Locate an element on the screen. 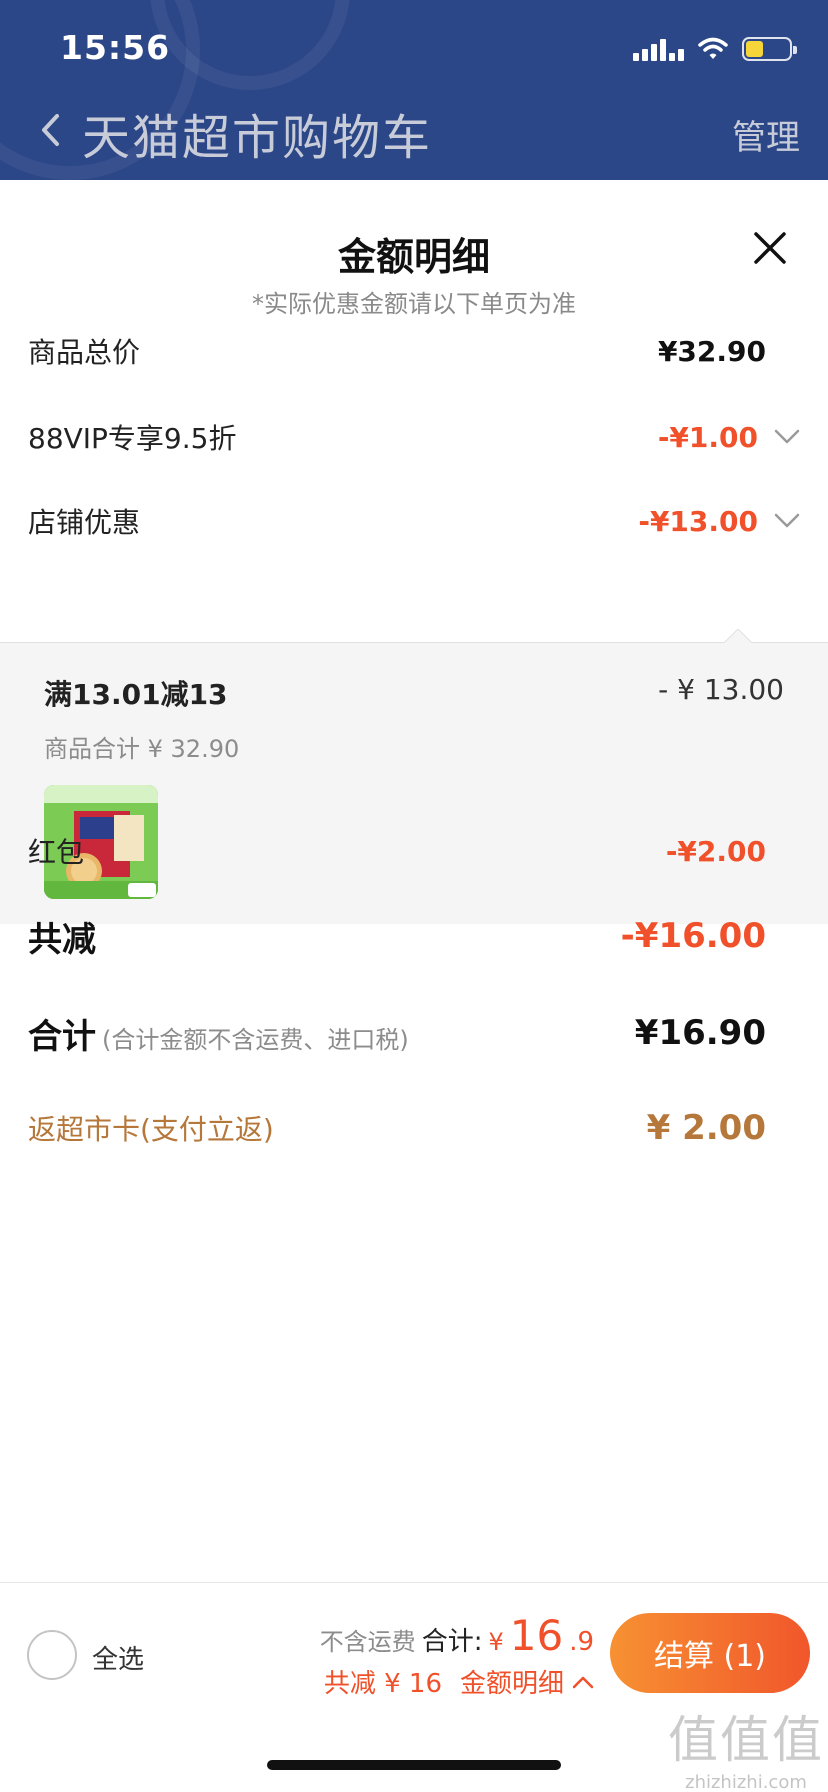 This screenshot has height=1792, width=828. manage-button: 管理 is located at coordinates (766, 134).